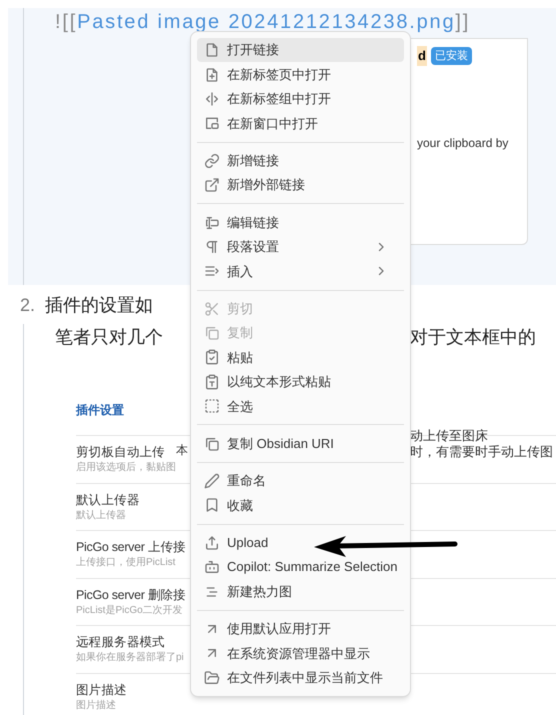  Describe the element at coordinates (212, 678) in the screenshot. I see `folder-icon` at that location.